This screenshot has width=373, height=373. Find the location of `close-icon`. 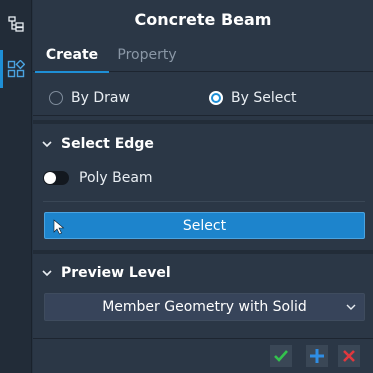

close-icon is located at coordinates (349, 356).